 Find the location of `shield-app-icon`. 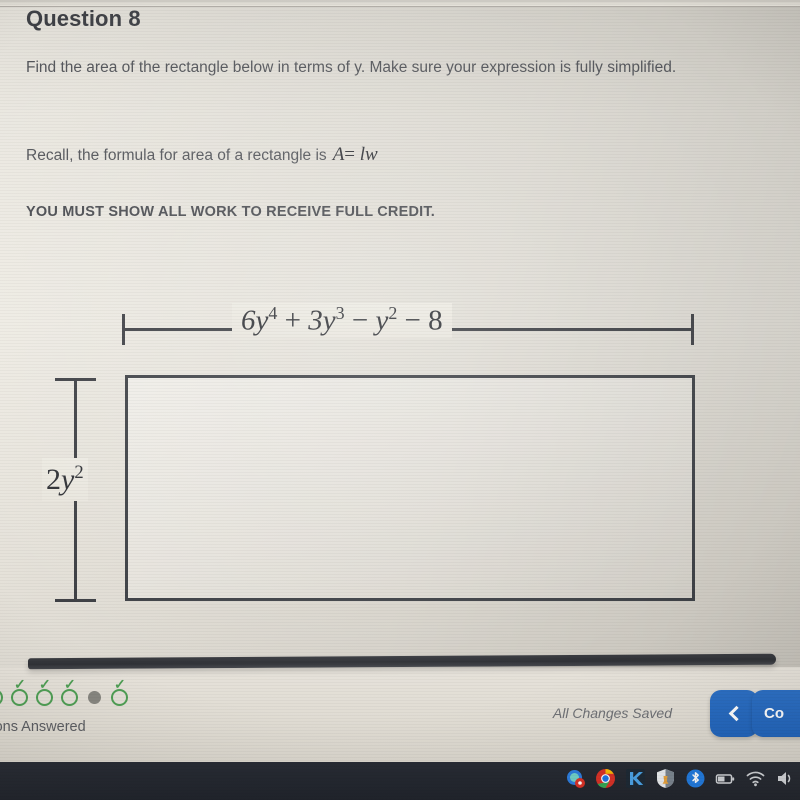

shield-app-icon is located at coordinates (665, 778).